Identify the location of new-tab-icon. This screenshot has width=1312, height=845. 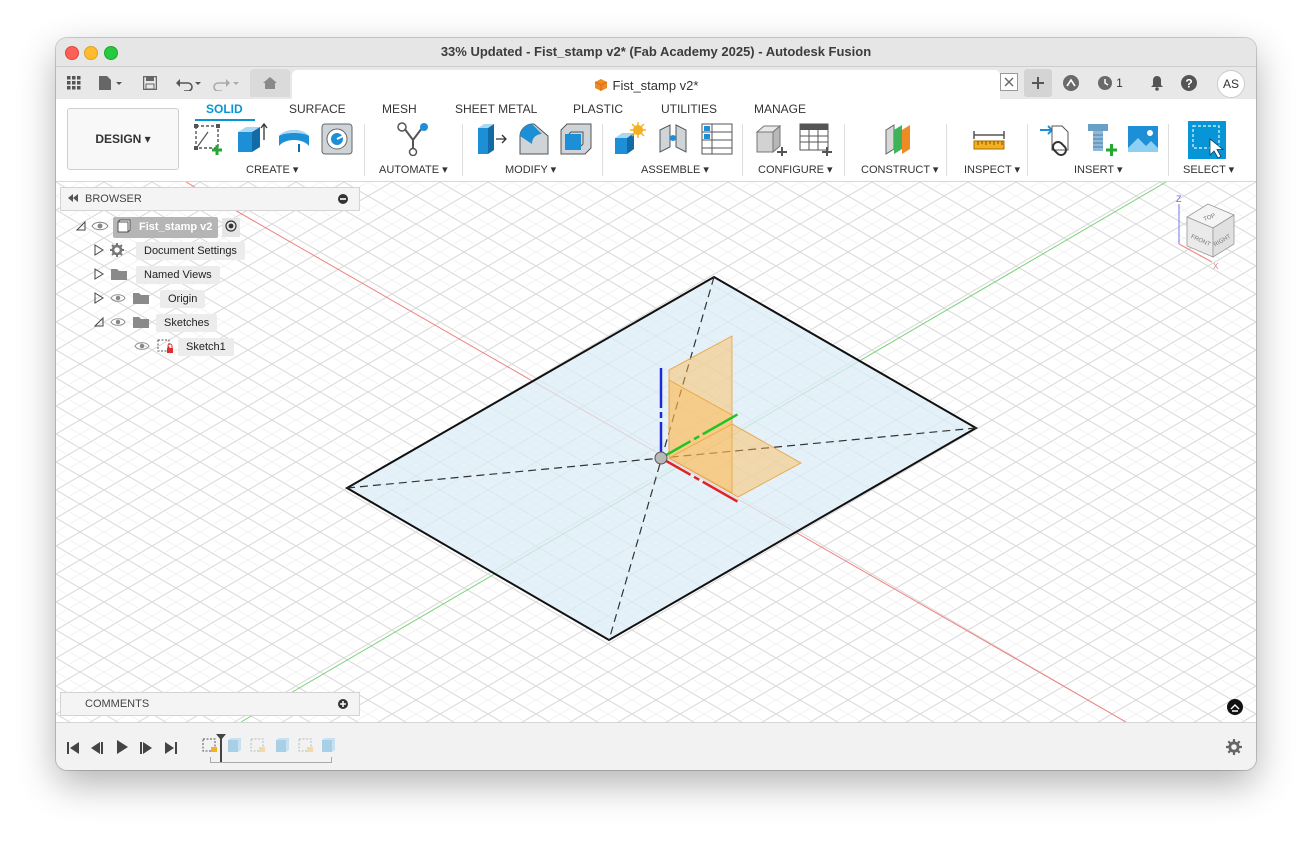
(1038, 83).